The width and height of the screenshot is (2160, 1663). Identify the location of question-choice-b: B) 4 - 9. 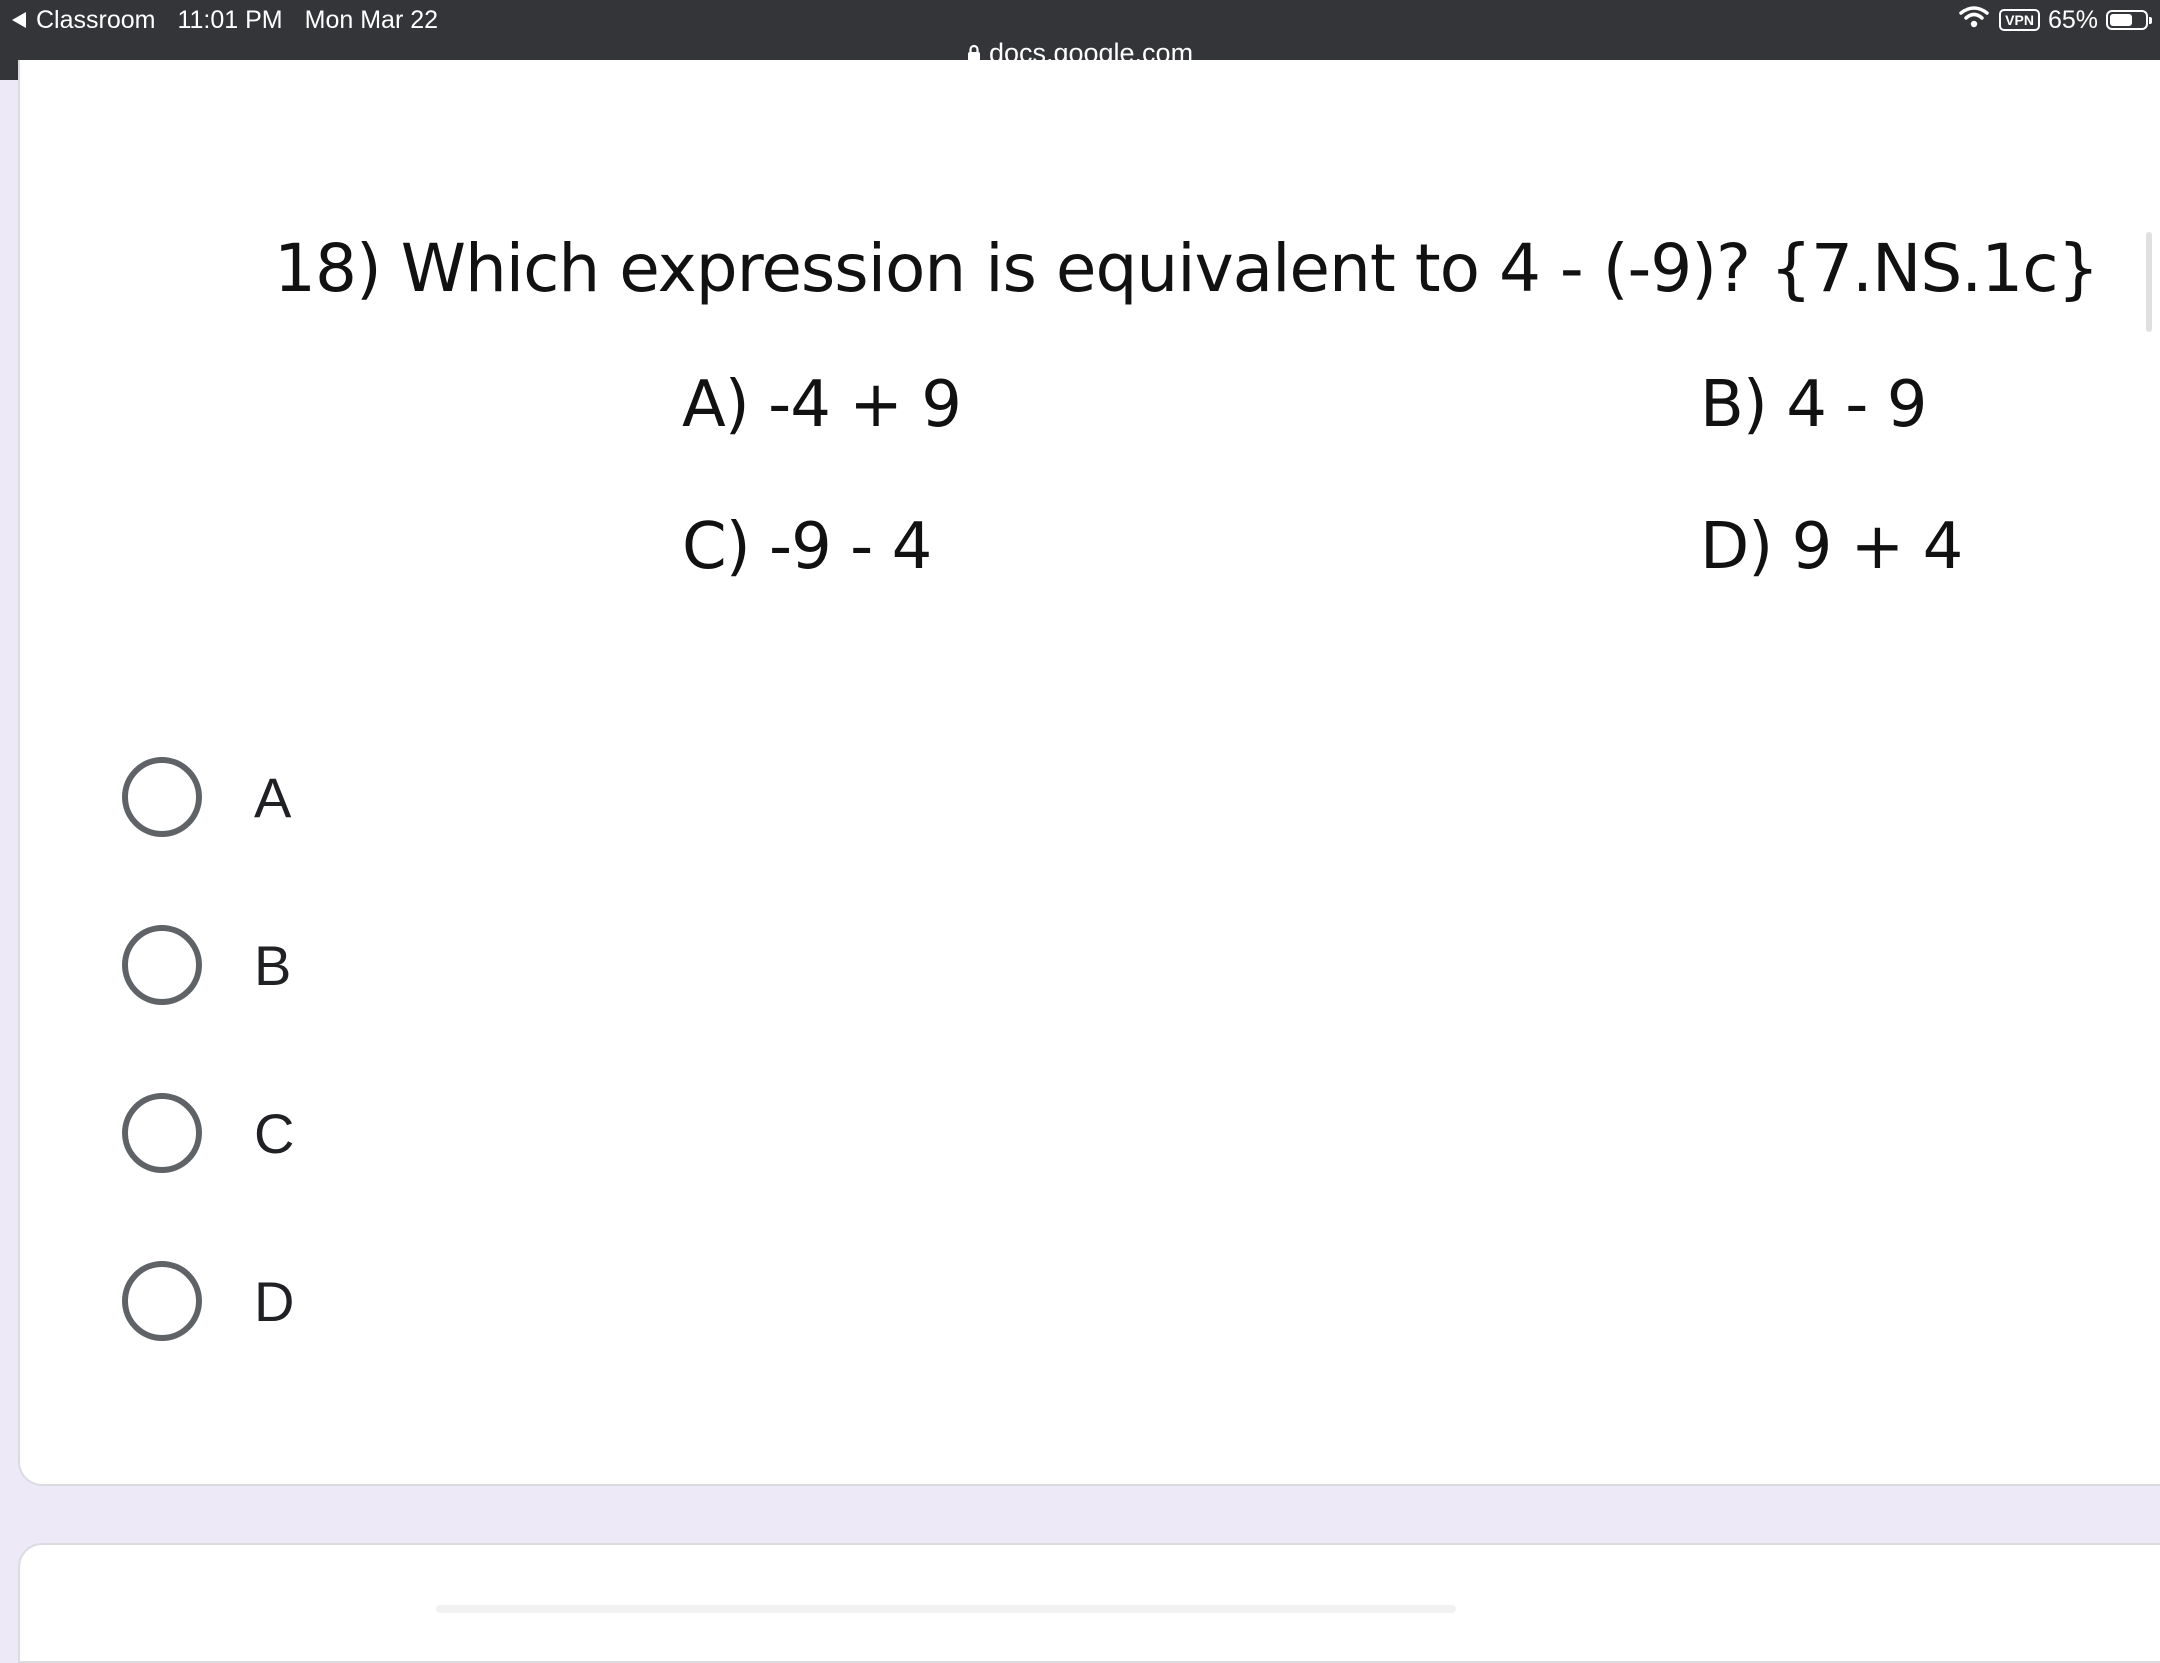
(1813, 405).